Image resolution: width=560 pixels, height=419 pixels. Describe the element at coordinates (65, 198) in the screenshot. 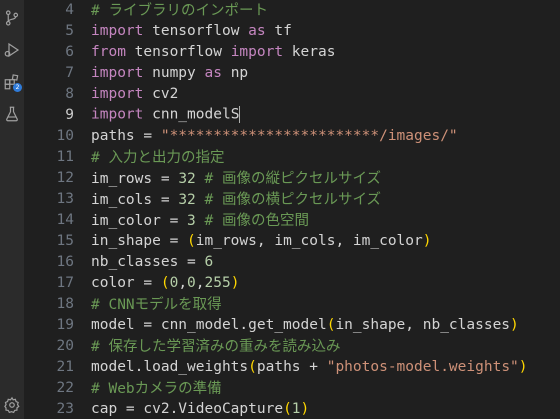

I see `line-number: 13` at that location.